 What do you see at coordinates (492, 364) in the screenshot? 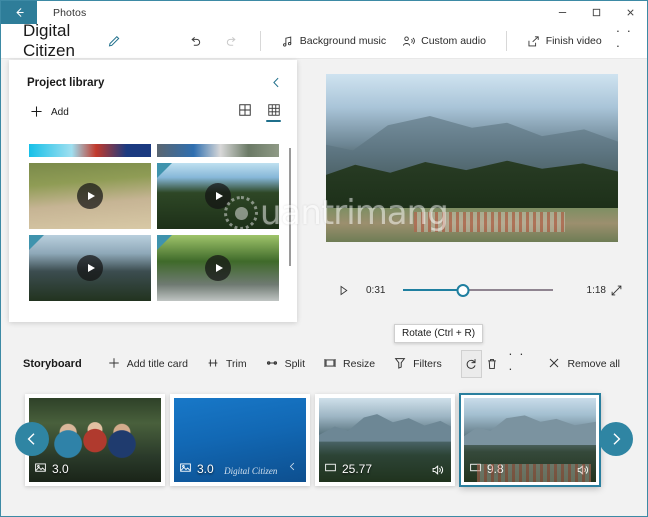
I see `delete-button` at bounding box center [492, 364].